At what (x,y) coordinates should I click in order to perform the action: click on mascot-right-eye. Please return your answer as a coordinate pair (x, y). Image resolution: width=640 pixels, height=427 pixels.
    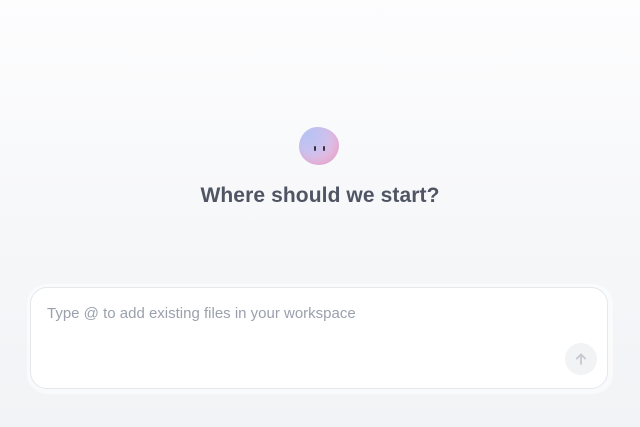
    Looking at the image, I should click on (324, 148).